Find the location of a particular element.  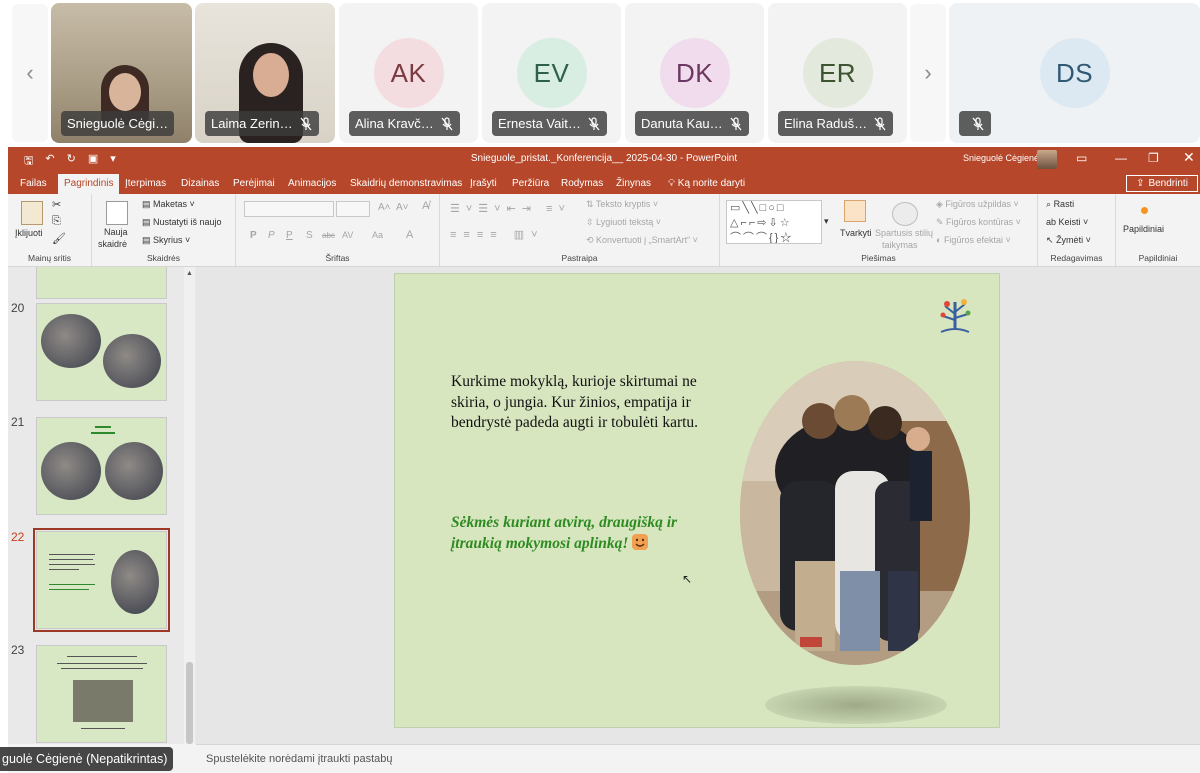

font-size-input is located at coordinates (353, 209).